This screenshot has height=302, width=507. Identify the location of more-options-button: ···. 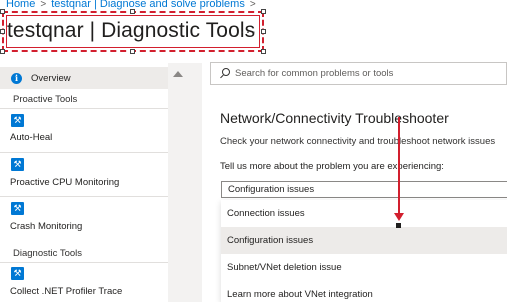
(248, 31).